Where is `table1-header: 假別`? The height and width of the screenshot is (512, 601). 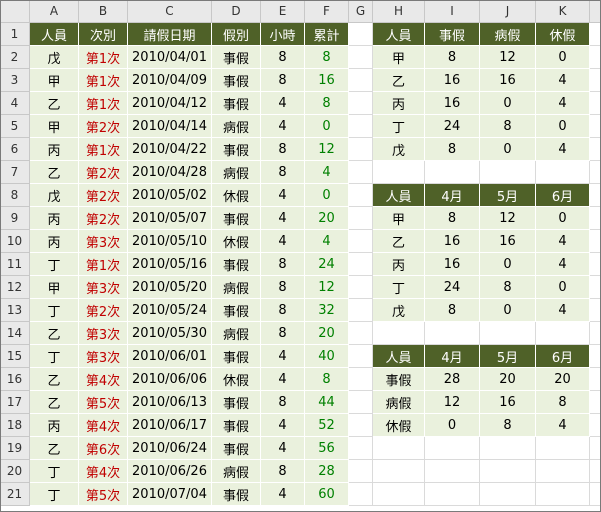
table1-header: 假別 is located at coordinates (236, 34).